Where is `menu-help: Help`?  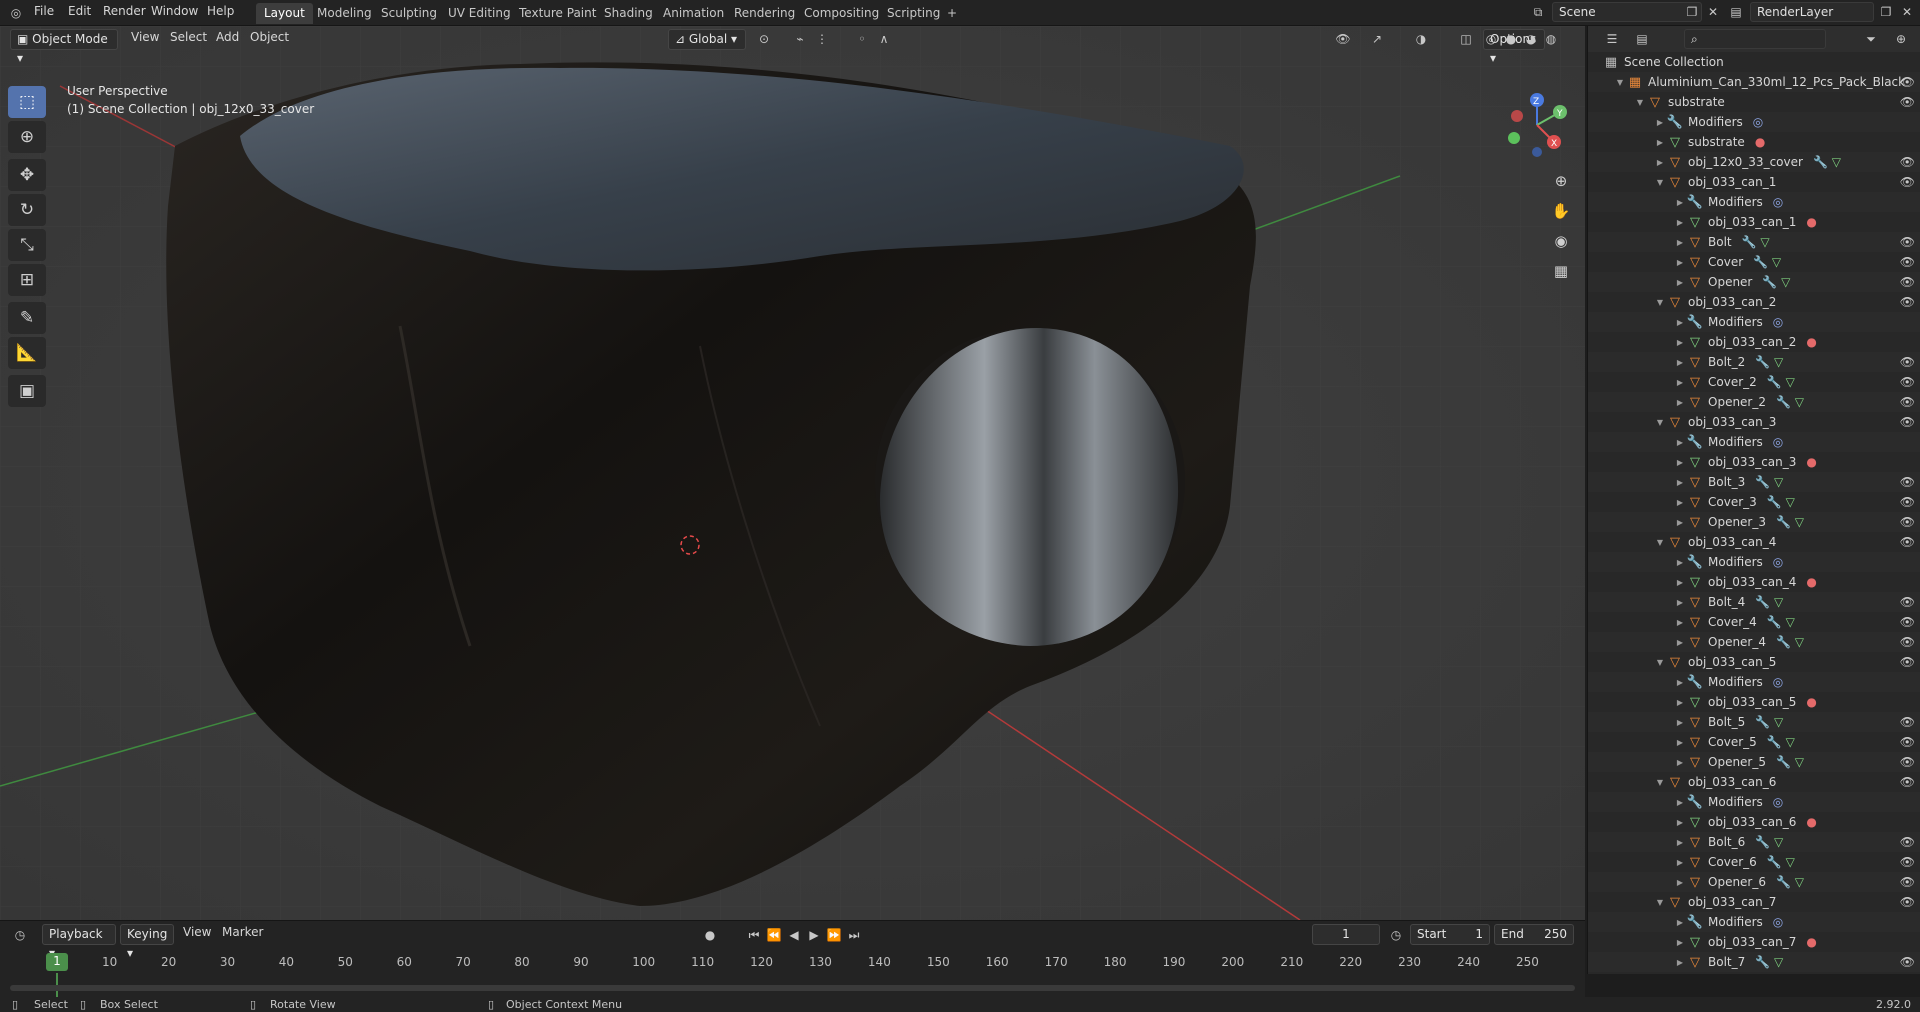
menu-help: Help is located at coordinates (220, 11).